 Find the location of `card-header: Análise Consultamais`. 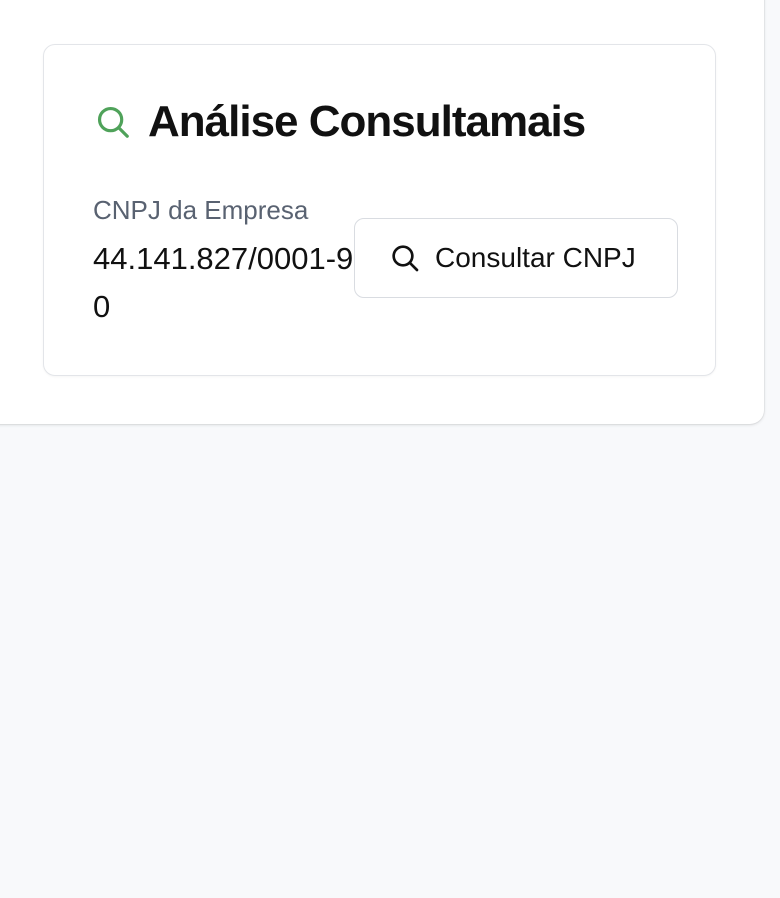

card-header: Análise Consultamais is located at coordinates (340, 122).